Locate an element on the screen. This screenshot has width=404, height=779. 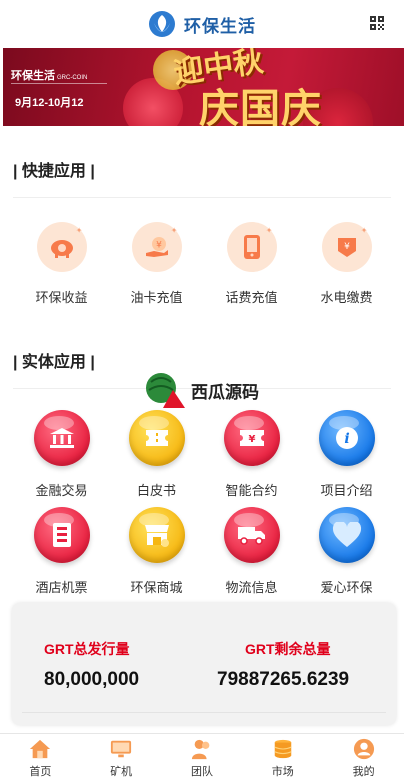
eco-logo-icon is located at coordinates (162, 24).